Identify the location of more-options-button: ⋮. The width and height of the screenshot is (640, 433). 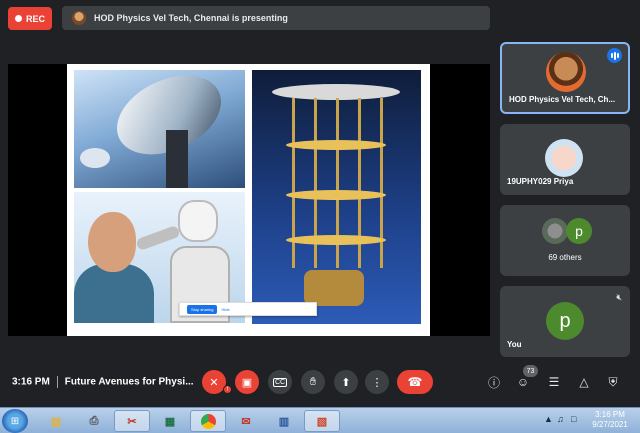
(377, 382).